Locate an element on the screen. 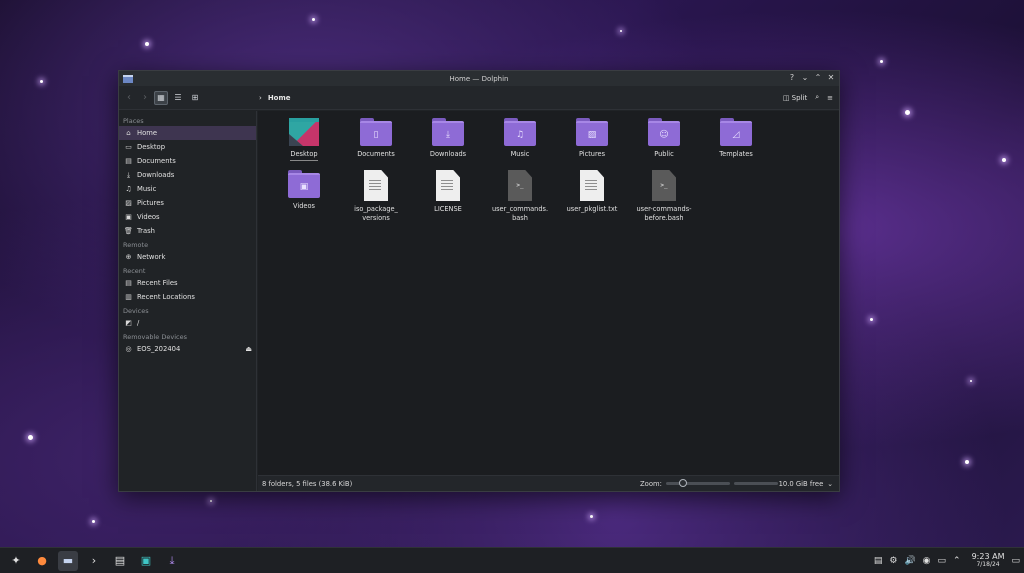 This screenshot has width=1024, height=573. file-license: LICENSE is located at coordinates (448, 198).